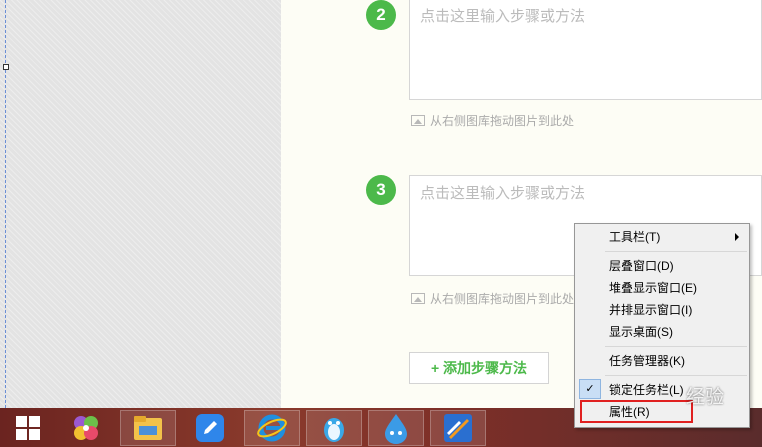  I want to click on menu-item-task-manager: 任务管理器(K), so click(678, 361).